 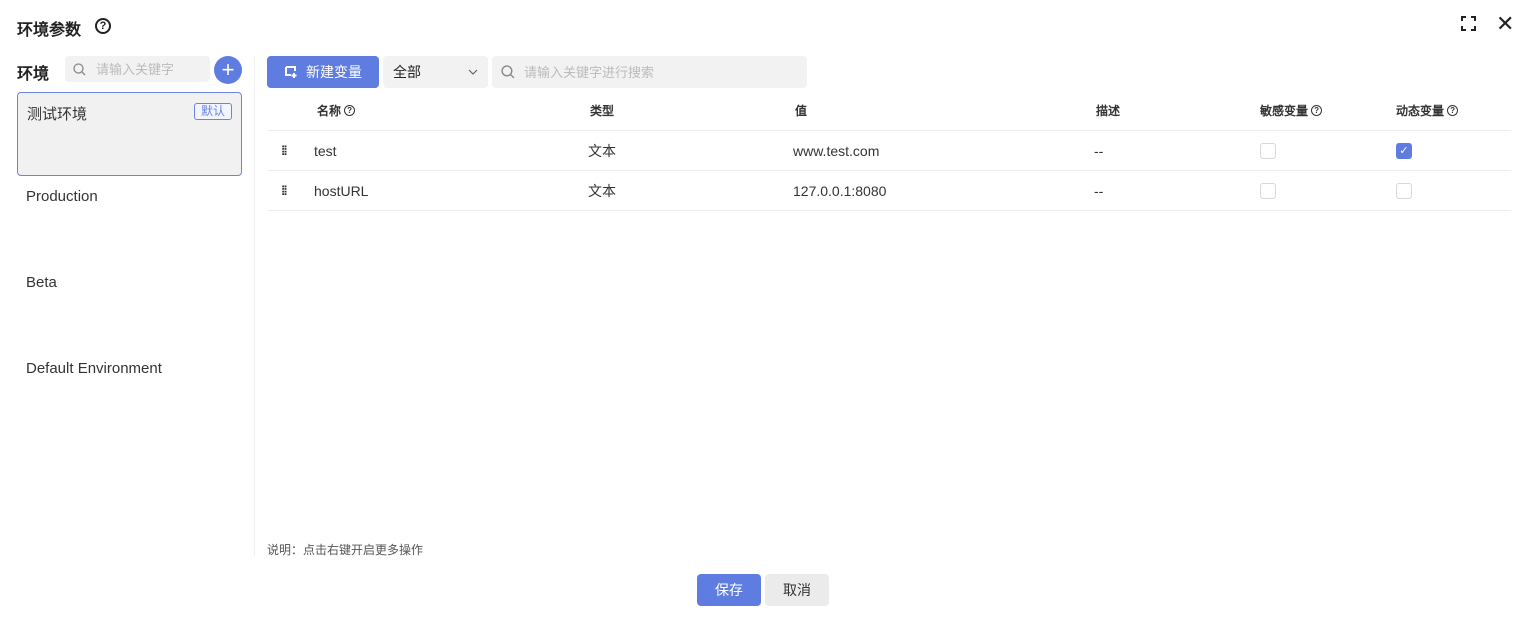 I want to click on var-name: hostURL, so click(x=341, y=190).